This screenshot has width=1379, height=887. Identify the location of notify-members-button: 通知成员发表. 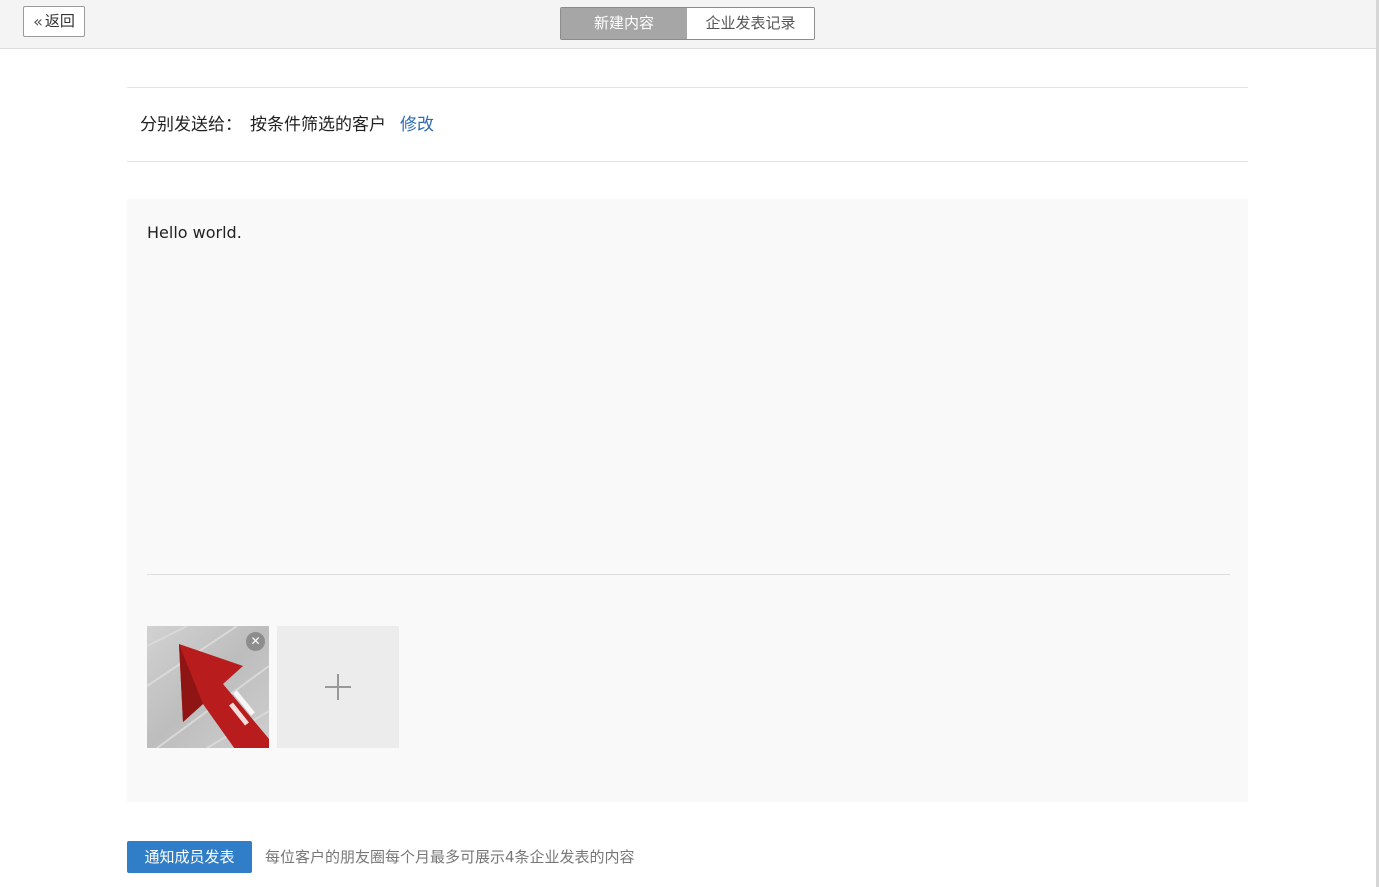
(189, 857).